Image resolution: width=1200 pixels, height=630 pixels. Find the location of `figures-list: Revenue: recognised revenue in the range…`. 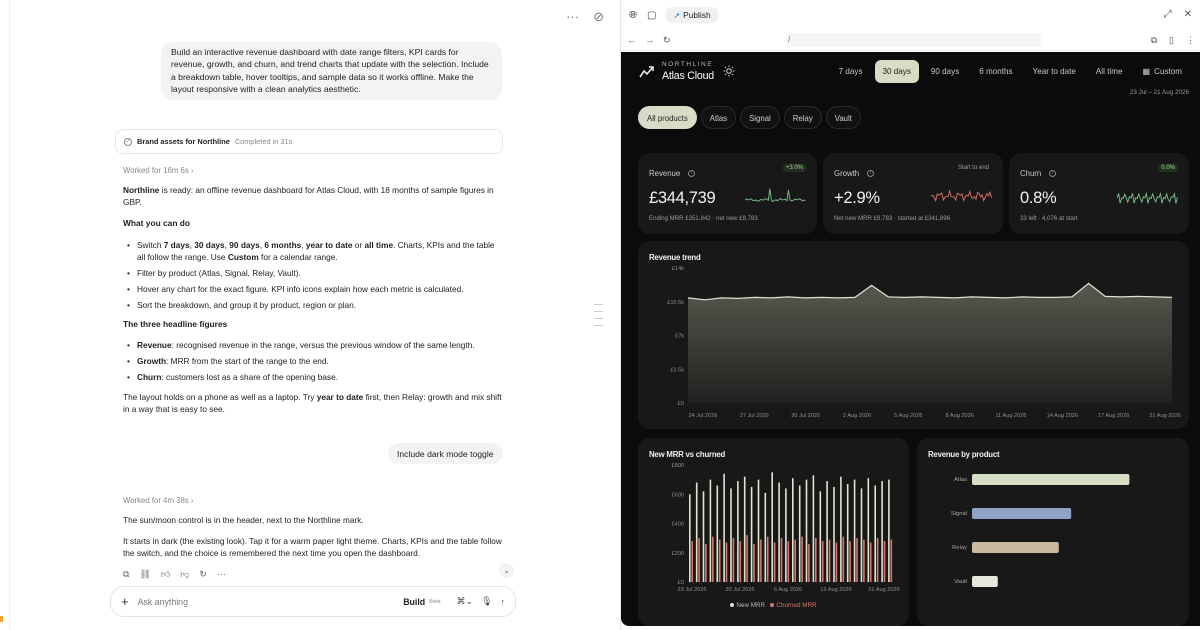

figures-list: Revenue: recognised revenue in the range… is located at coordinates (313, 361).